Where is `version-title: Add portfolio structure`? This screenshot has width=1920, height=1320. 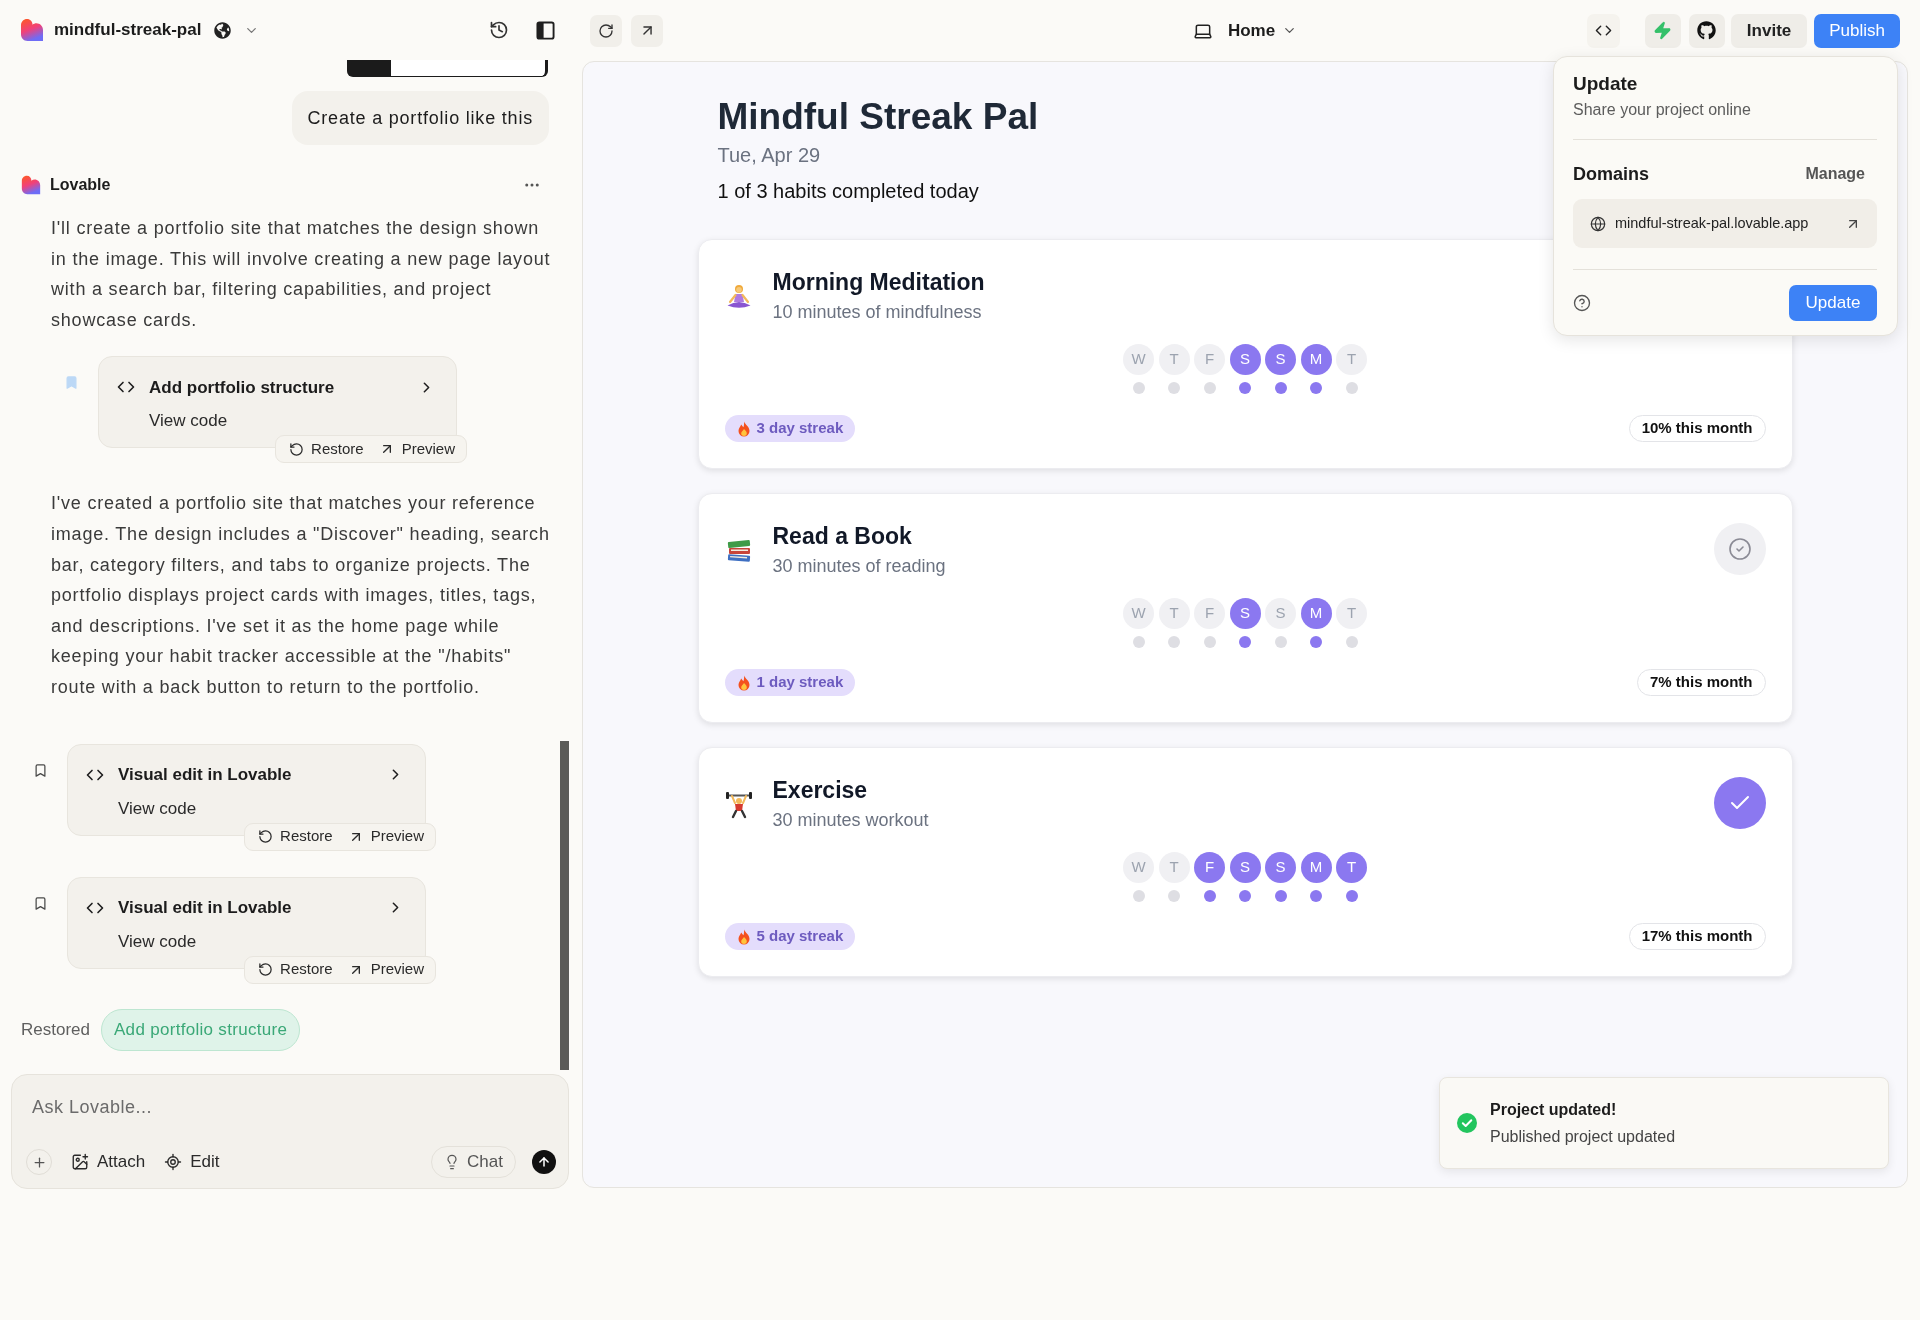
version-title: Add portfolio structure is located at coordinates (242, 387).